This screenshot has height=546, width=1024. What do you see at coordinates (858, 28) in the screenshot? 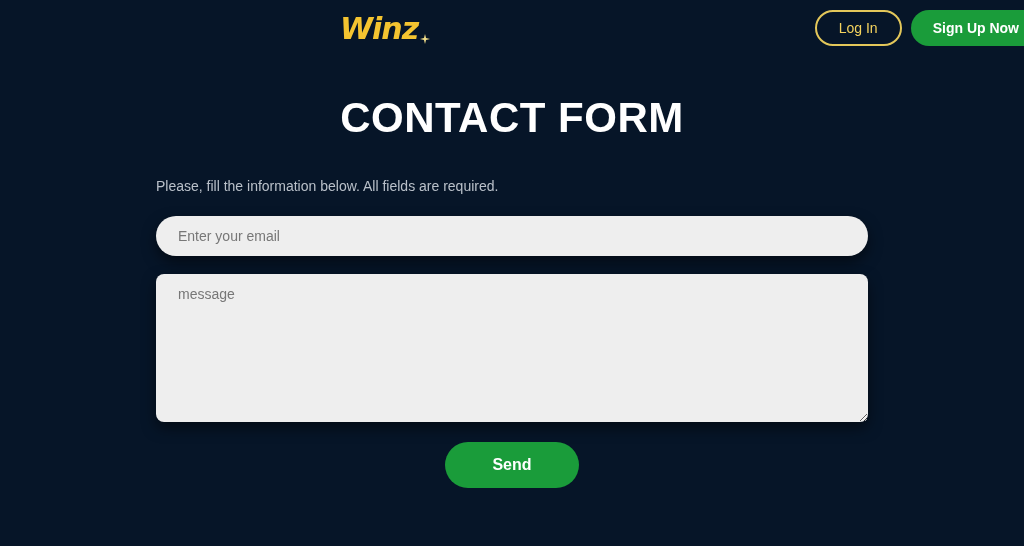
I see `login-button: Log In` at bounding box center [858, 28].